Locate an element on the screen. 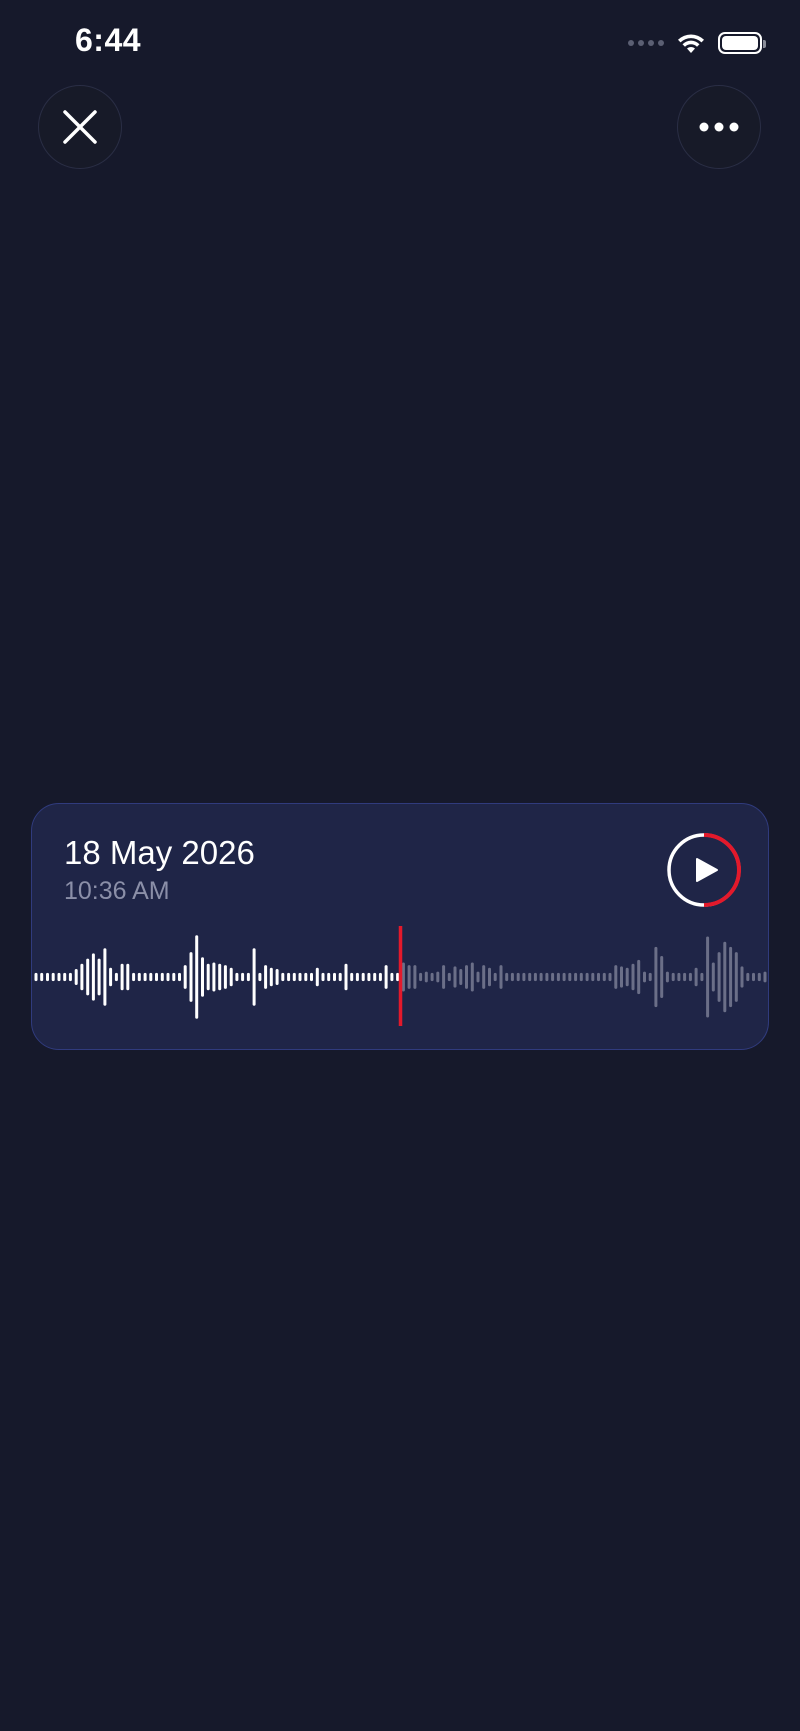 This screenshot has width=800, height=1731. close-button is located at coordinates (80, 127).